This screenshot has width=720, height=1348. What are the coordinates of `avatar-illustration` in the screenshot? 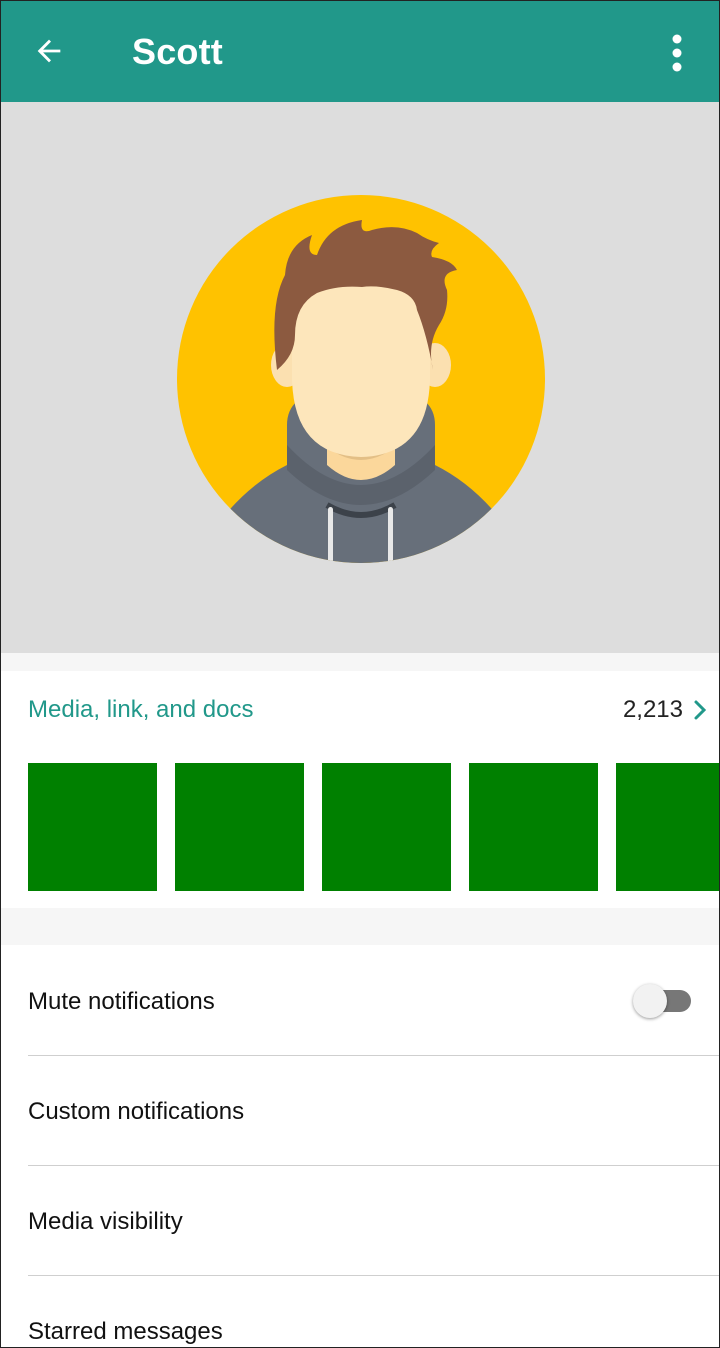 It's located at (361, 379).